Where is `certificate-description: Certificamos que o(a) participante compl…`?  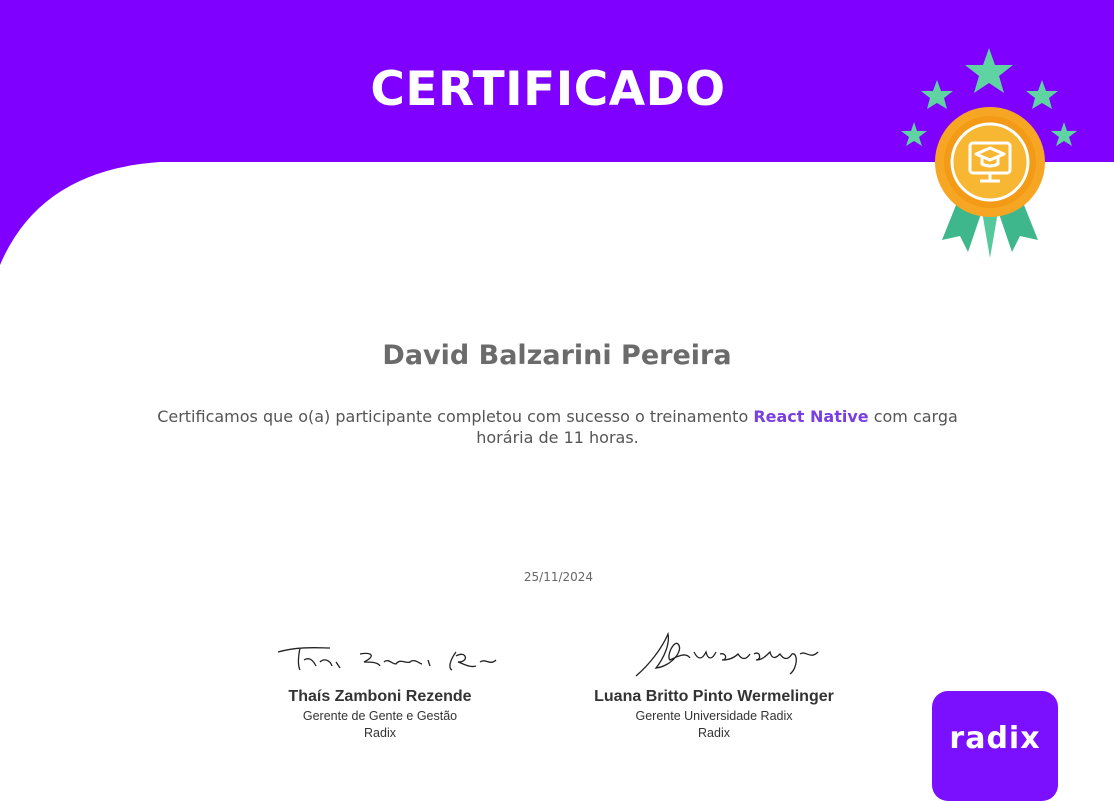
certificate-description: Certificamos que o(a) participante compl… is located at coordinates (557, 427).